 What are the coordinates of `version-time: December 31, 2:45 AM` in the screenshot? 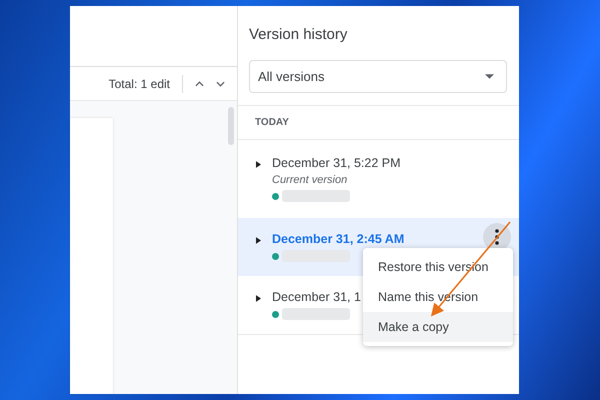 It's located at (338, 239).